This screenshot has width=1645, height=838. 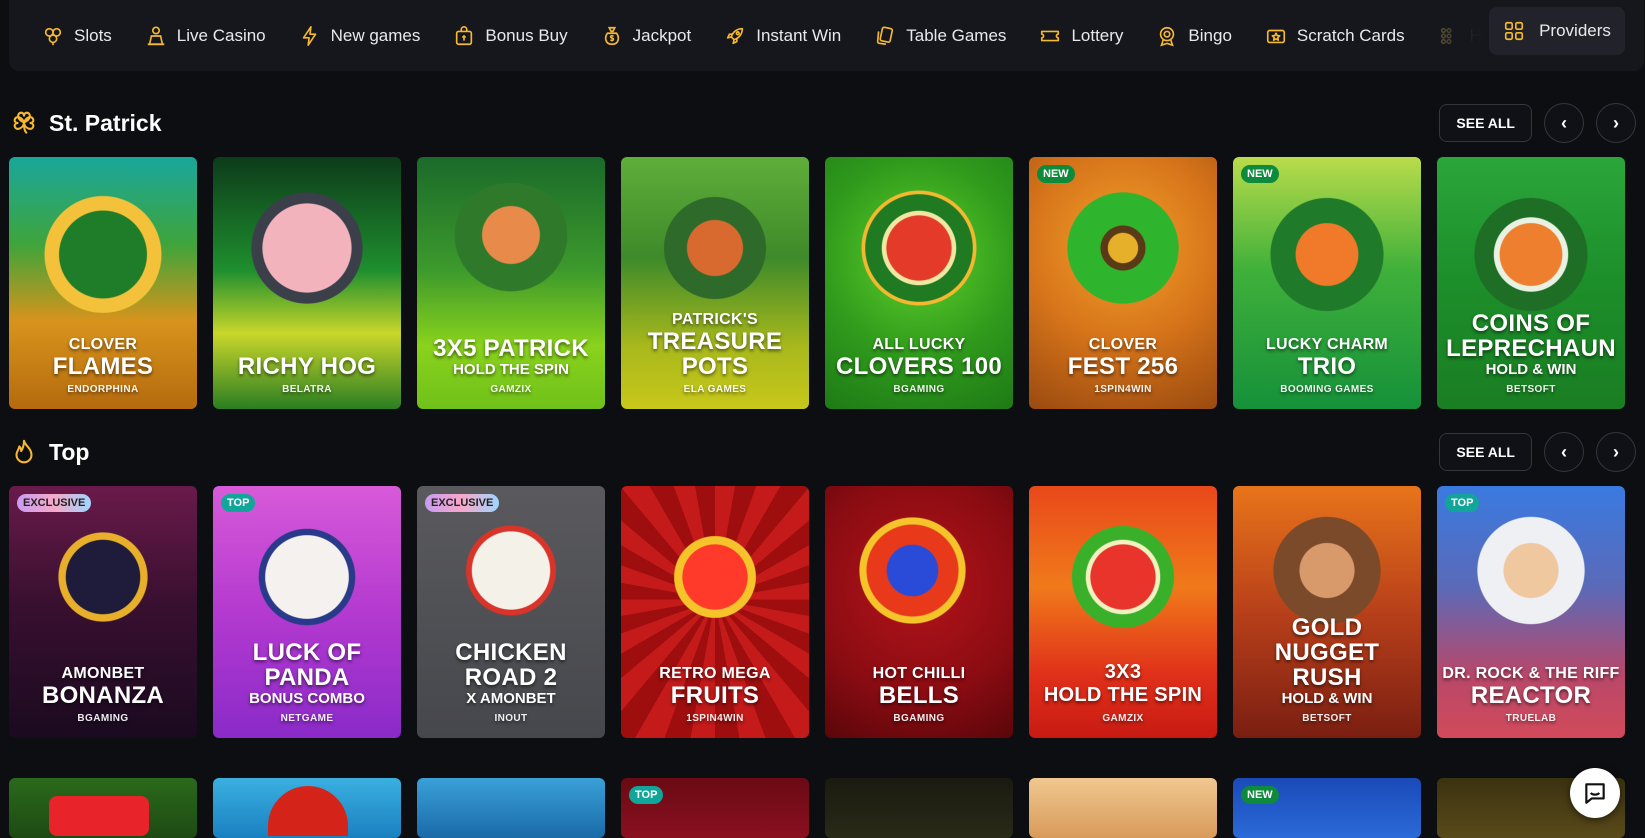 I want to click on game-card: ALL LUCKY CLOVERS 100 BGAMING, so click(x=919, y=283).